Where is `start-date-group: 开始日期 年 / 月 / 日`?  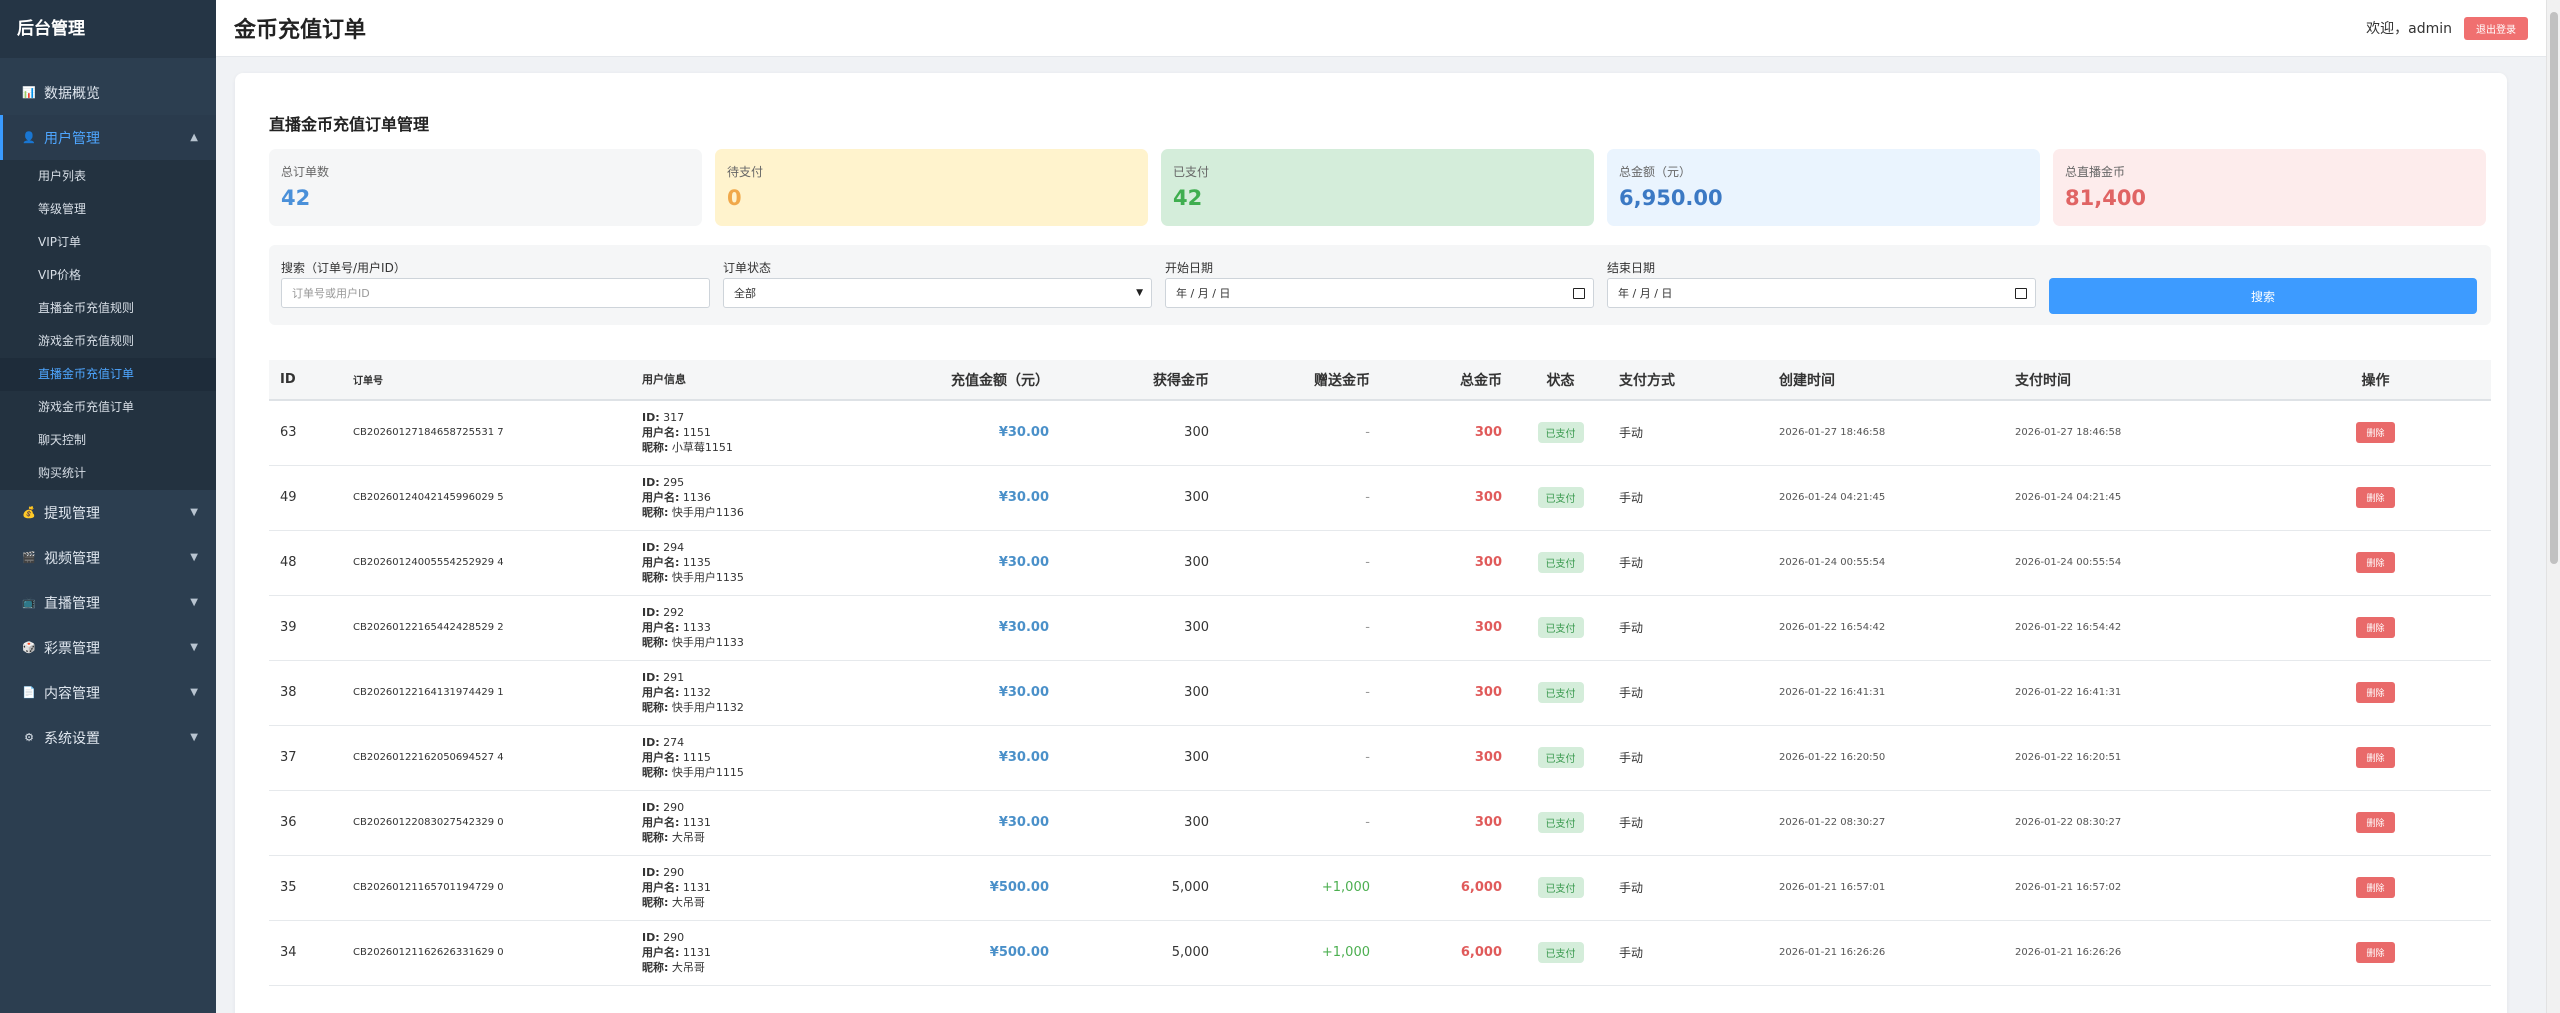
start-date-group: 开始日期 年 / 月 / 日 is located at coordinates (1379, 285).